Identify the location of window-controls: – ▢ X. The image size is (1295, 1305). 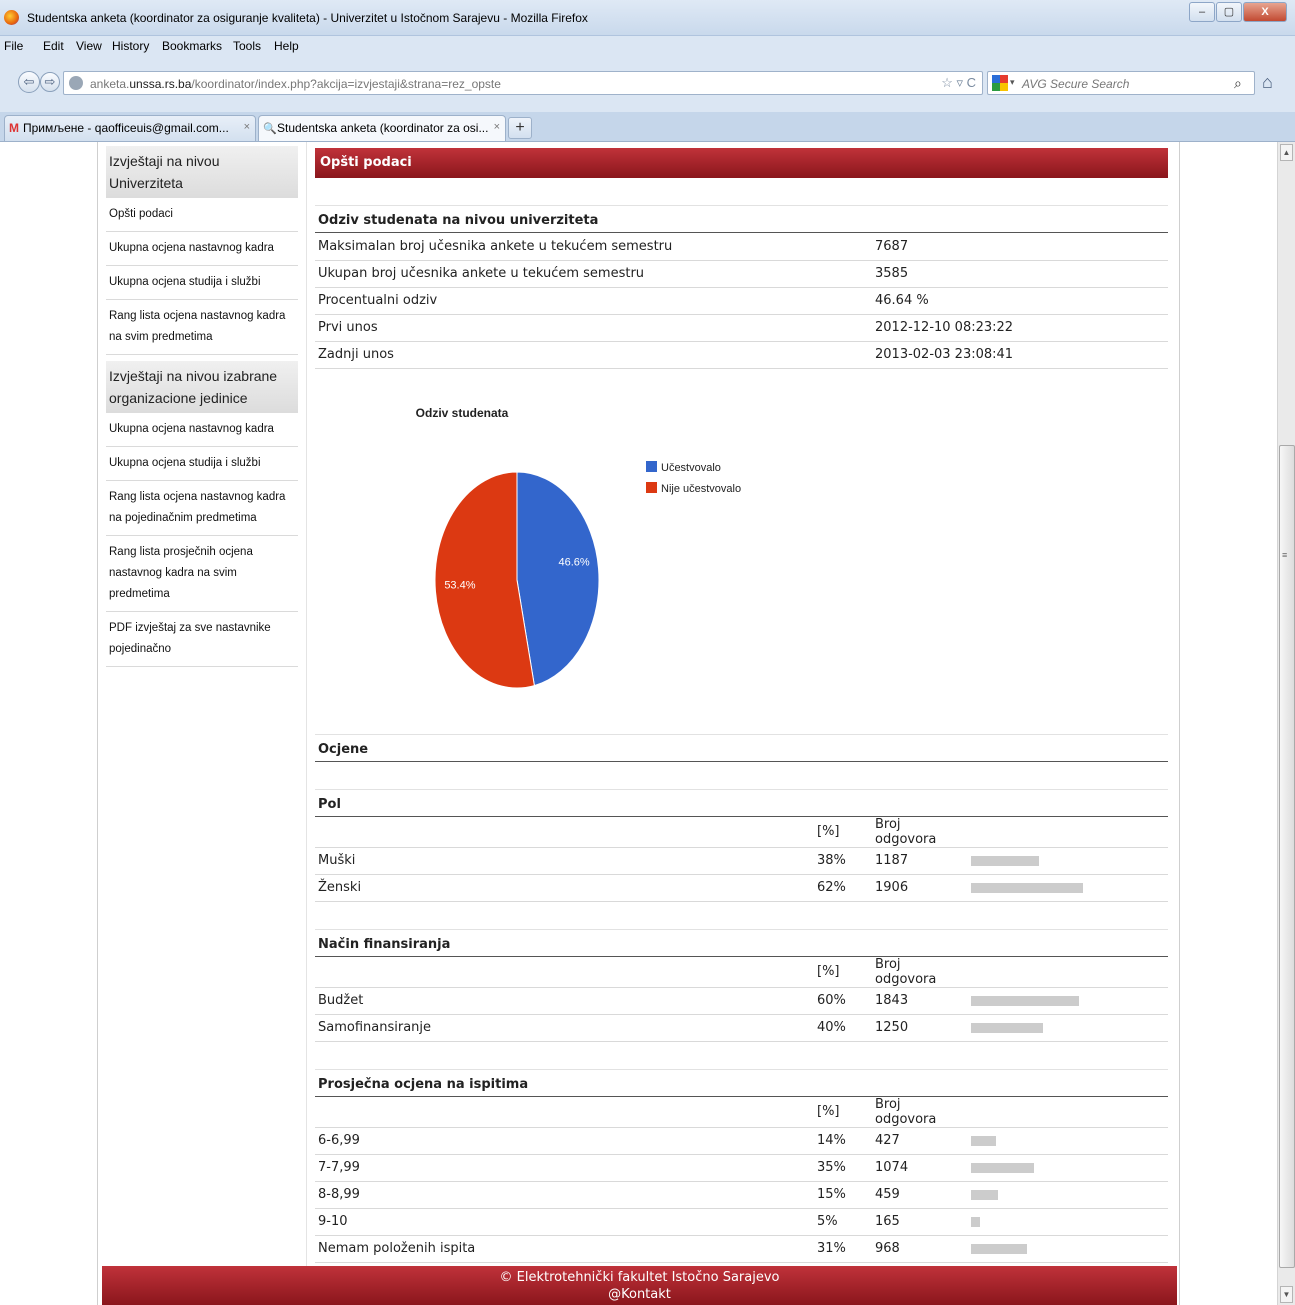
(1237, 12).